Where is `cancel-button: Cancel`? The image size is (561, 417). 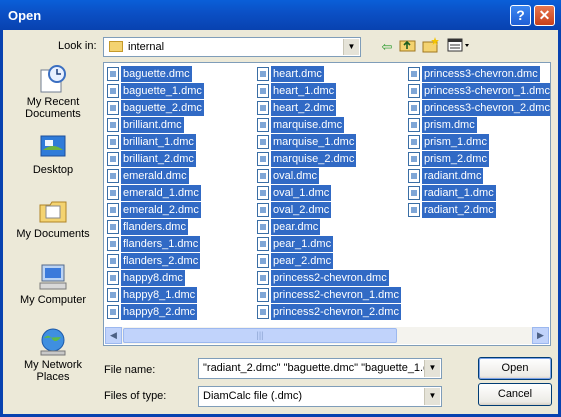 cancel-button: Cancel is located at coordinates (515, 394).